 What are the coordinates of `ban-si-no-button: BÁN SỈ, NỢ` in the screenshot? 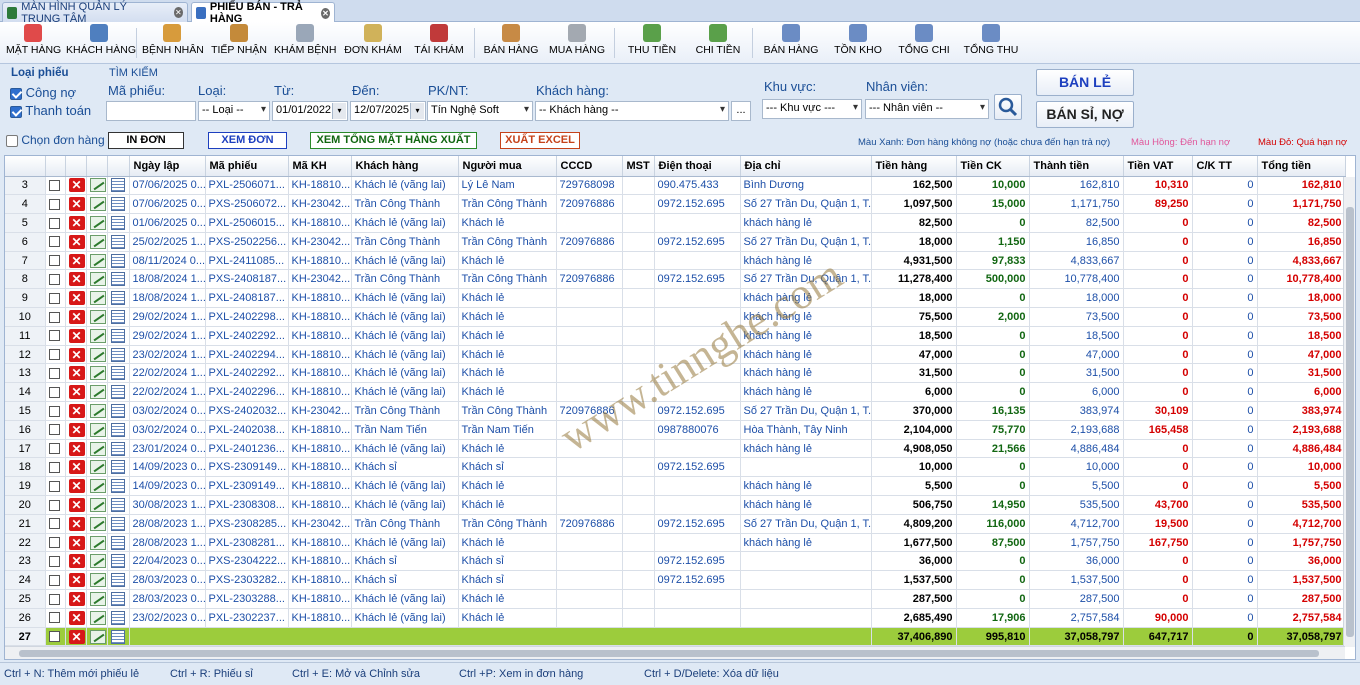 It's located at (1085, 114).